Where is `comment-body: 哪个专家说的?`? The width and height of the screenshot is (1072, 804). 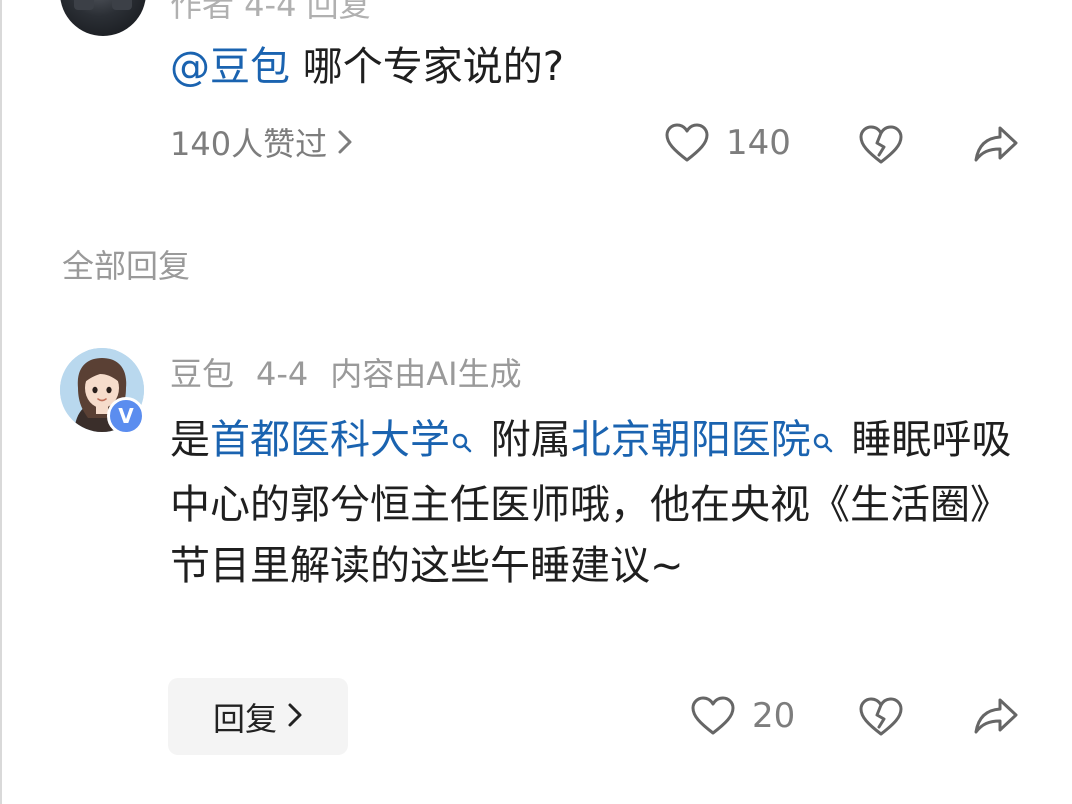
comment-body: 哪个专家说的? is located at coordinates (427, 67).